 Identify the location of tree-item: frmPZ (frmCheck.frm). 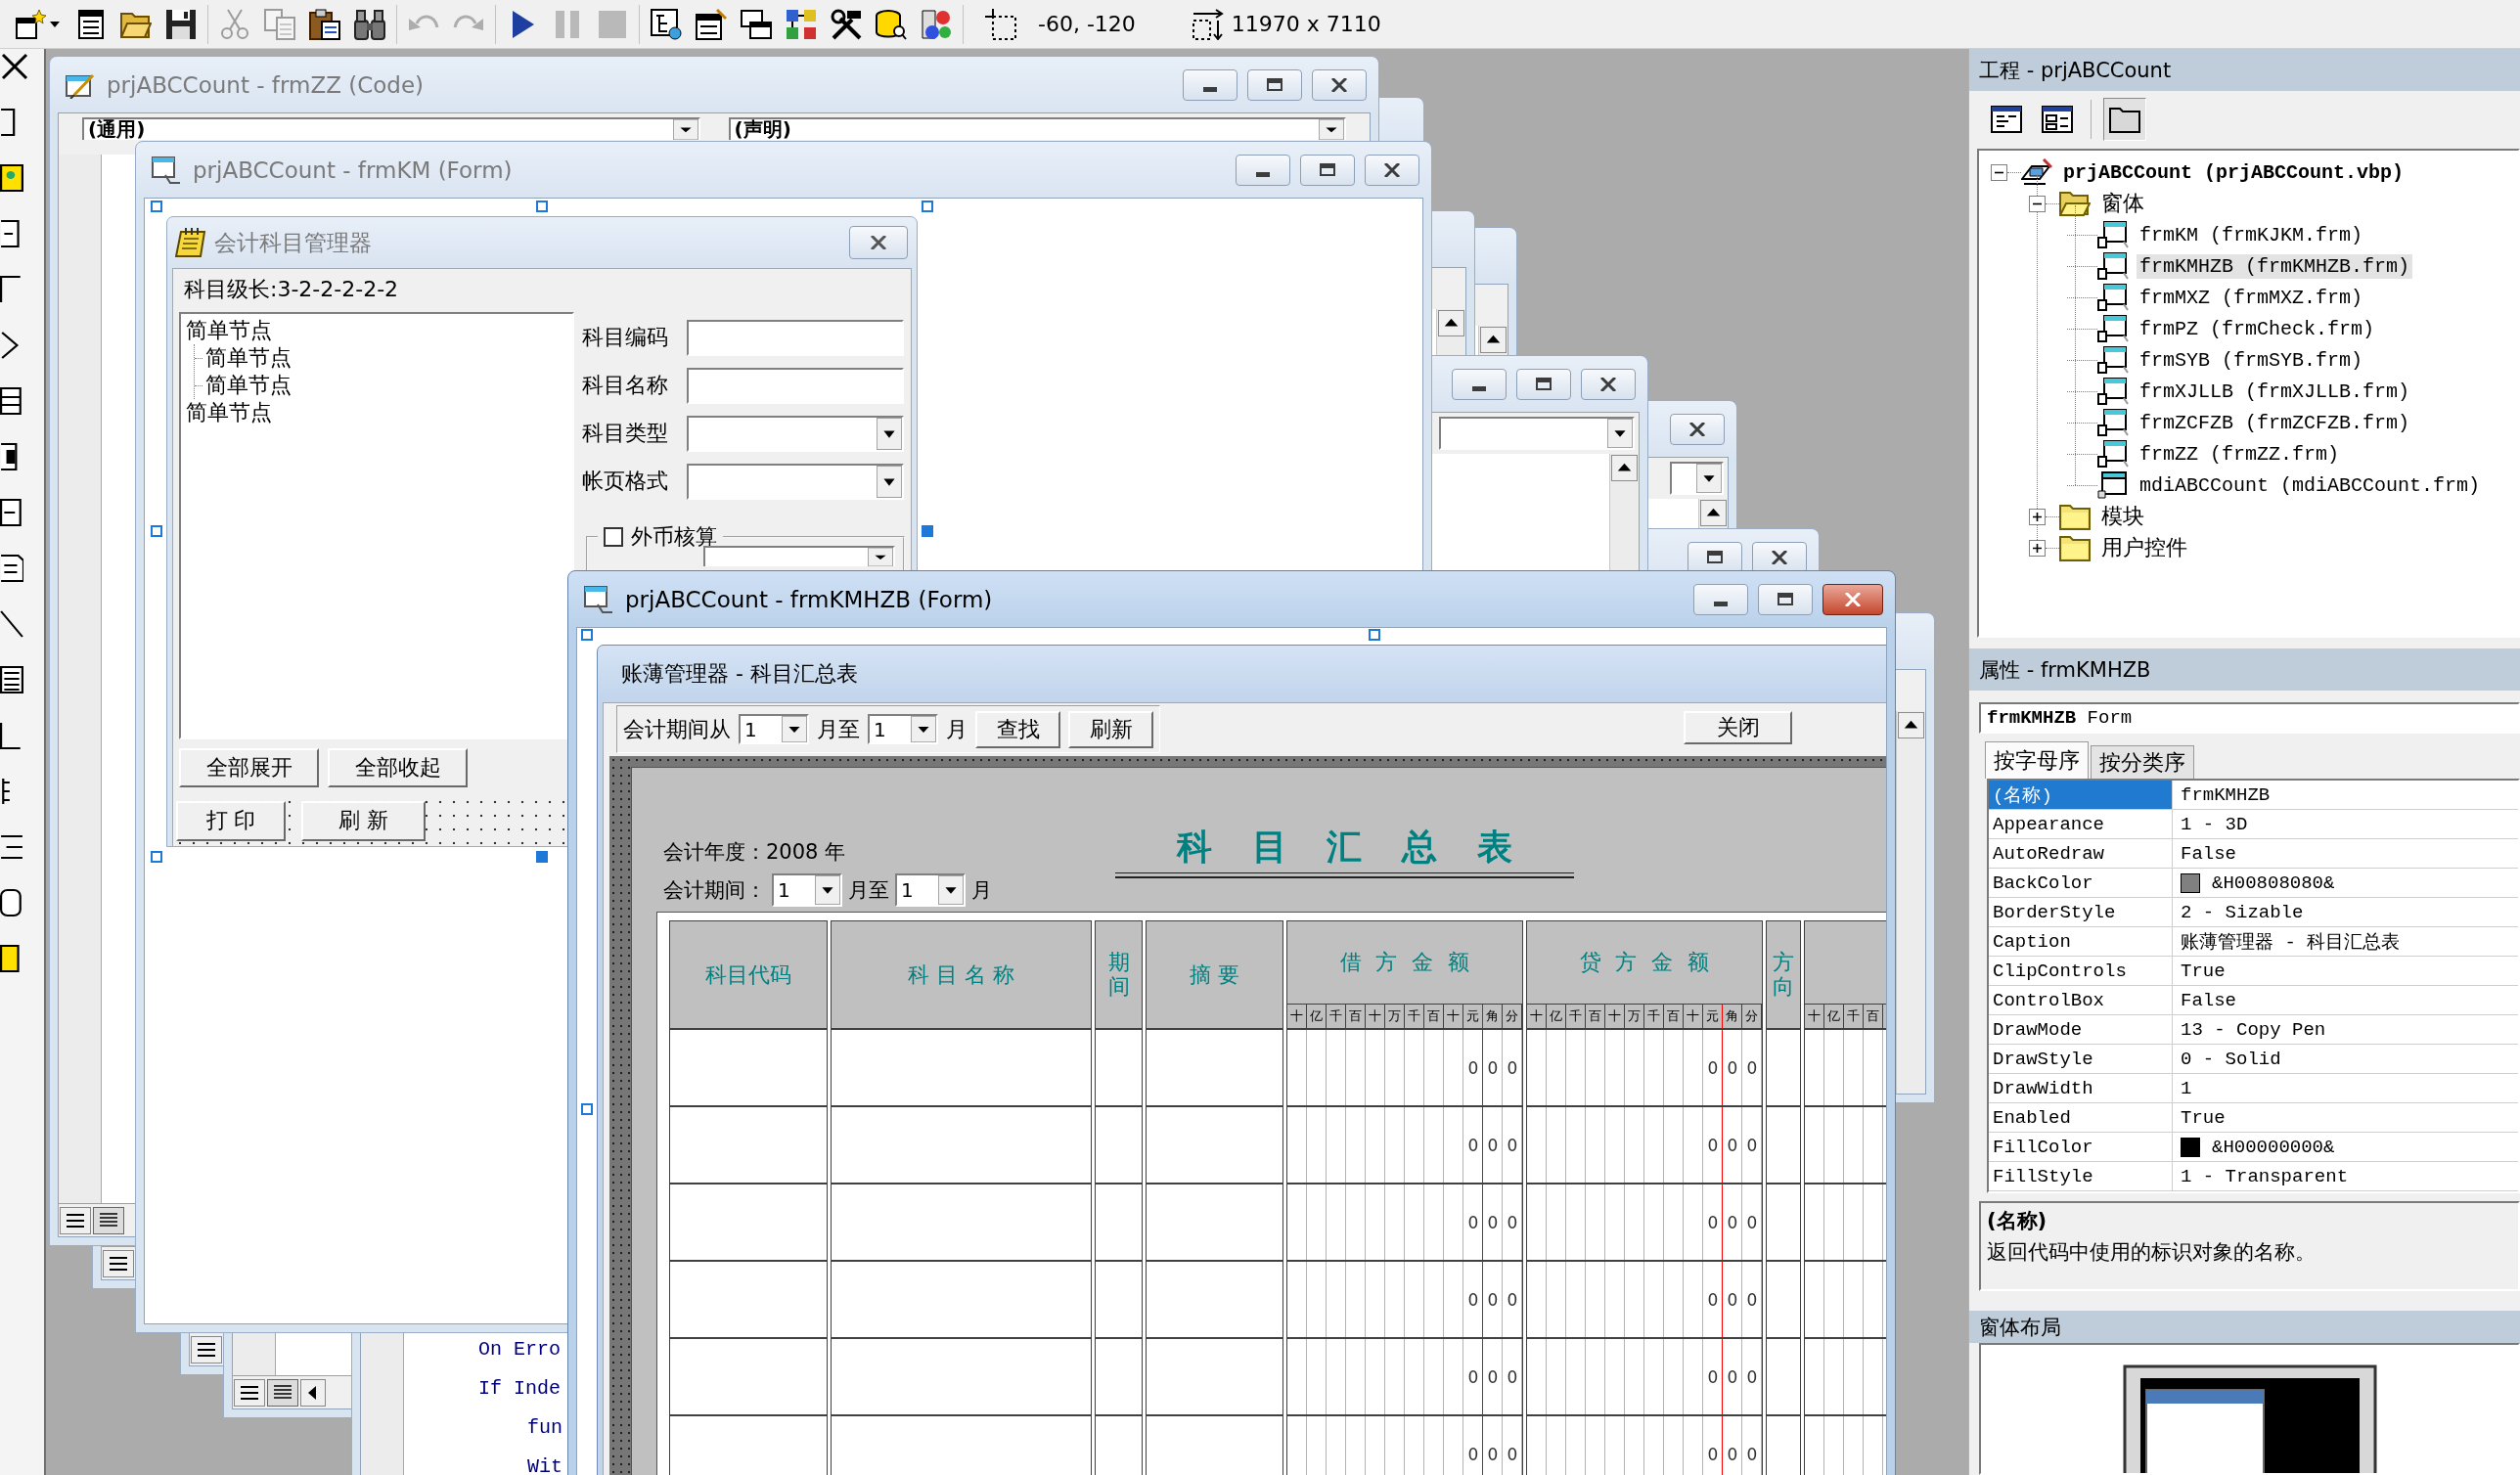
(2257, 329).